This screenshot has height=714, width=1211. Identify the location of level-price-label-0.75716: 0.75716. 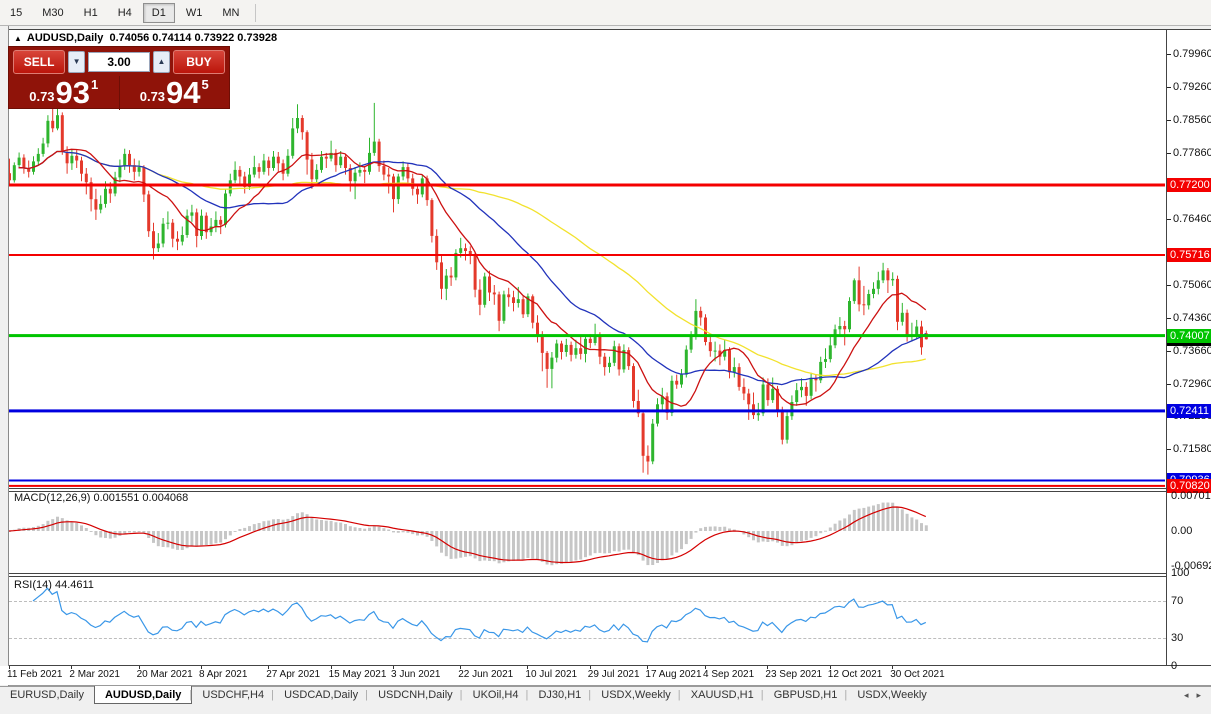
(1189, 255).